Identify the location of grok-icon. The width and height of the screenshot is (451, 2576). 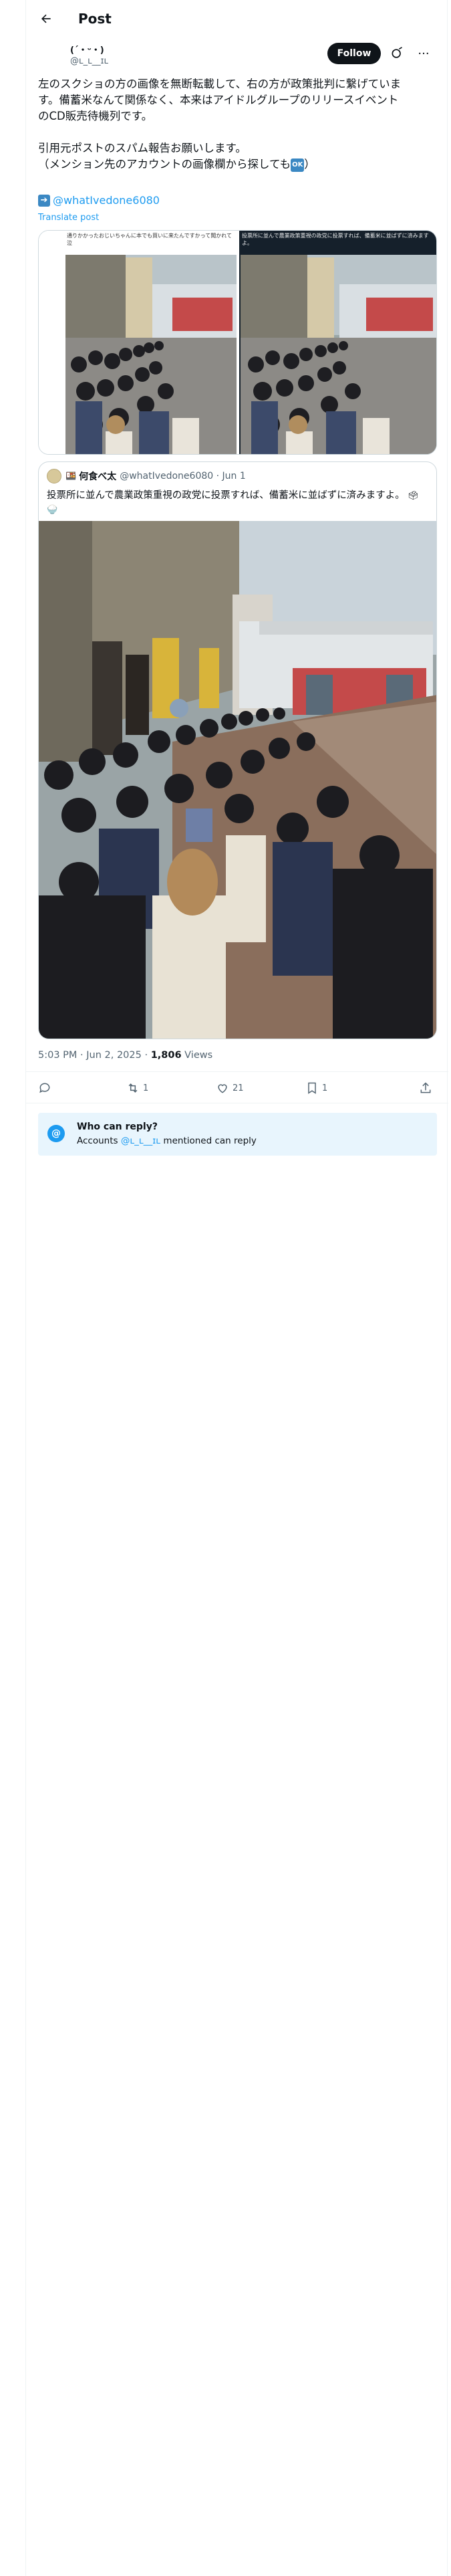
(397, 53).